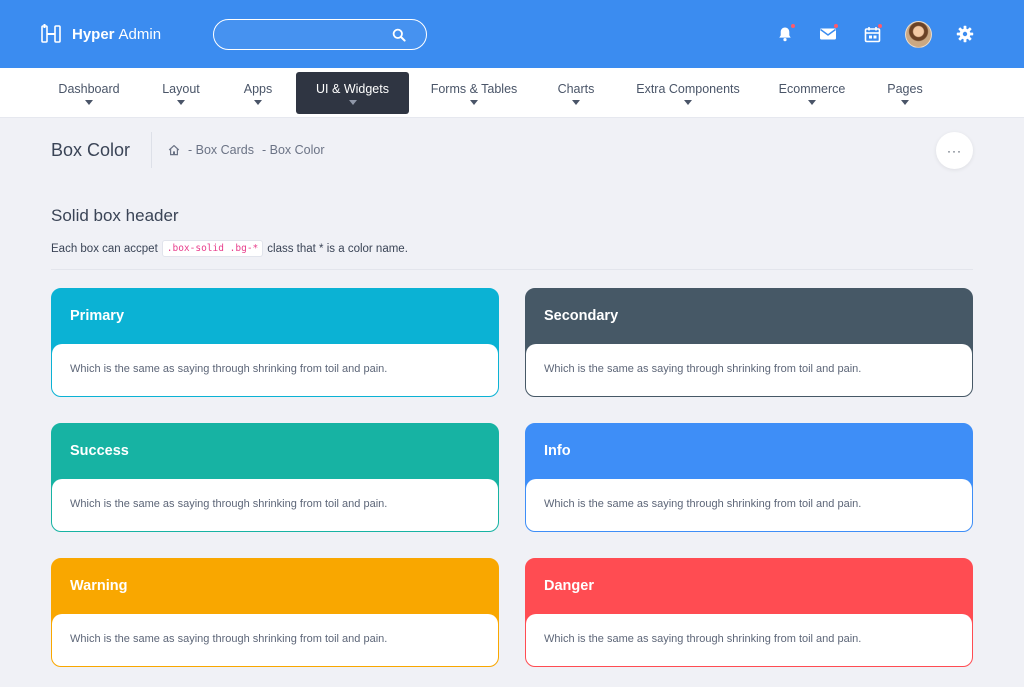  Describe the element at coordinates (793, 26) in the screenshot. I see `notification-dot` at that location.